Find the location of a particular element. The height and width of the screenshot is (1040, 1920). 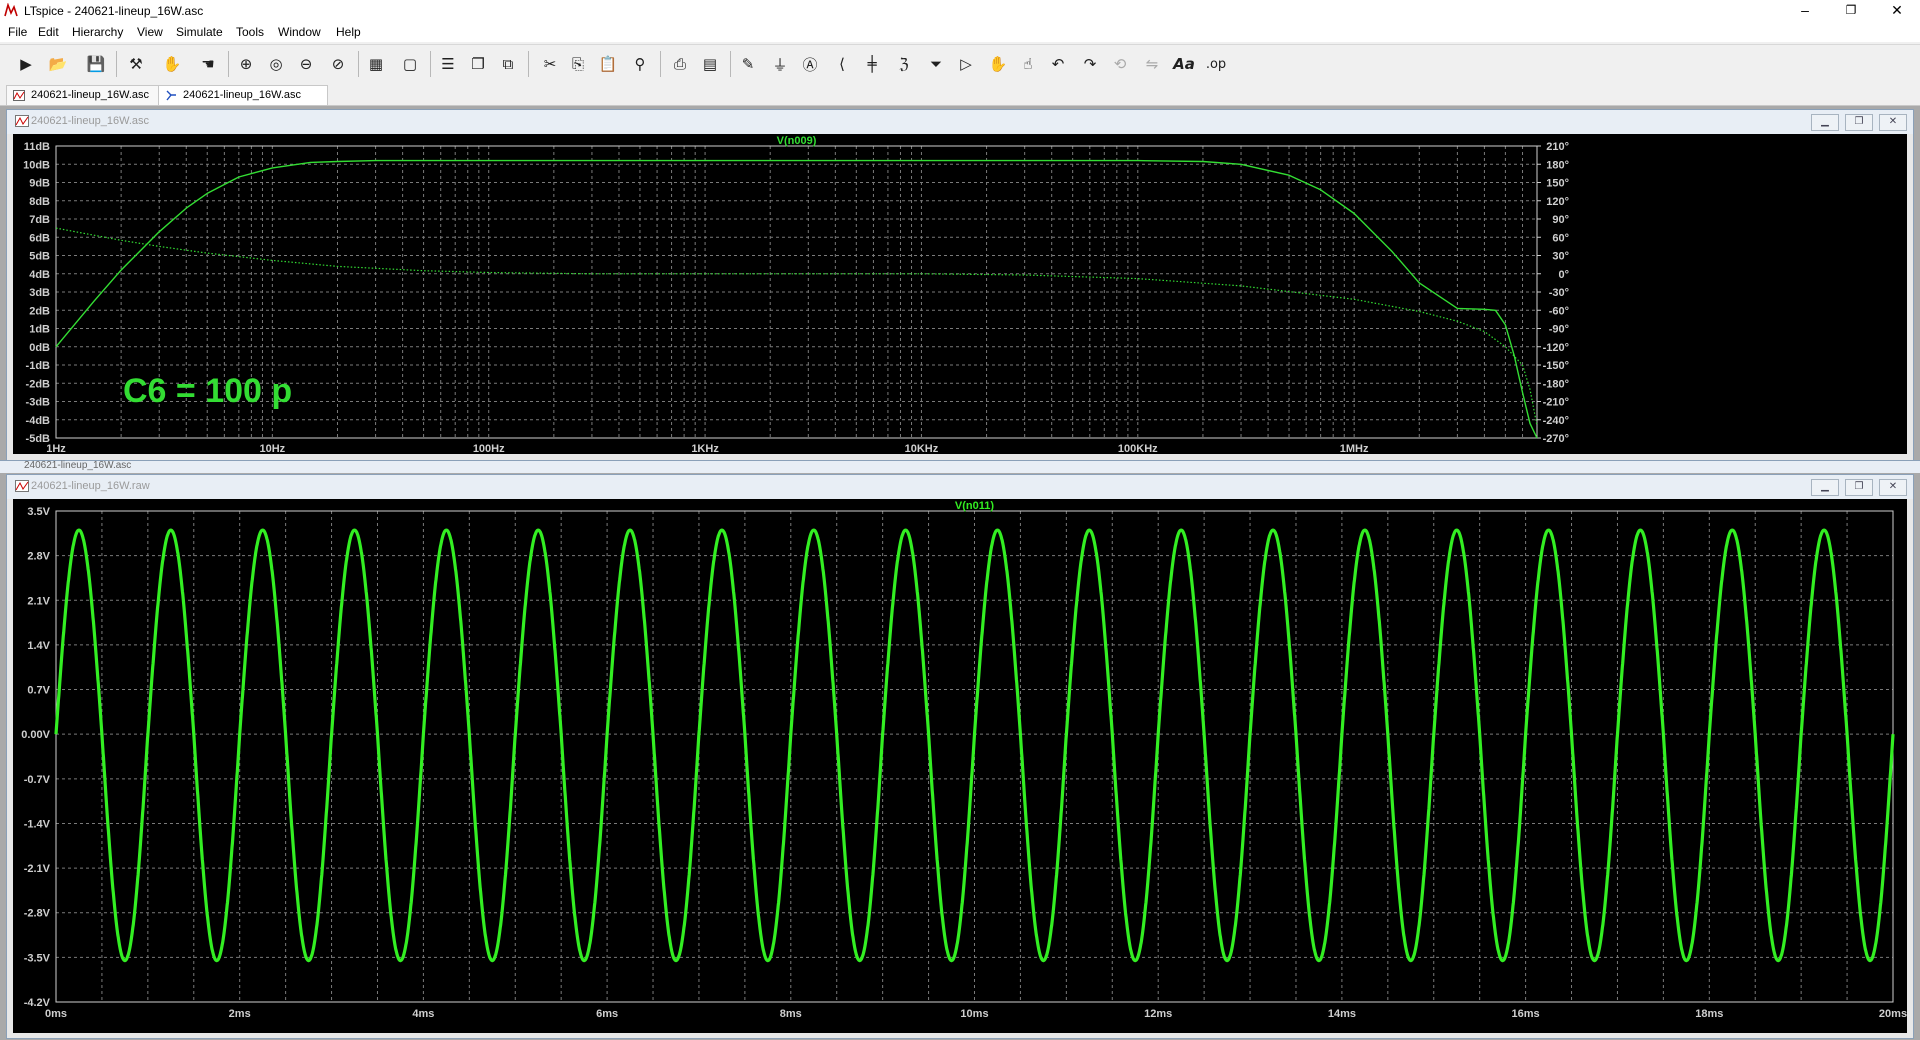

y2-tick-label: 0° is located at coordinates (1563, 275).